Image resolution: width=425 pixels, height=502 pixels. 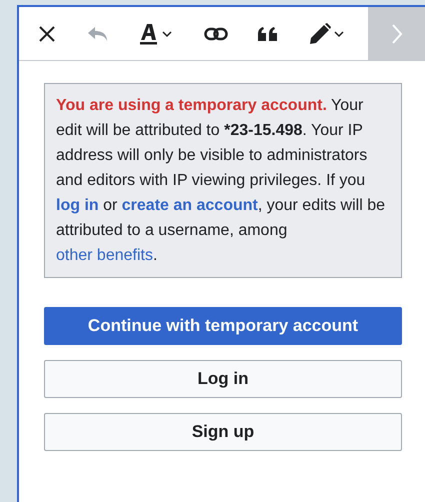 What do you see at coordinates (223, 326) in the screenshot?
I see `continue-button: Continue with temporary account` at bounding box center [223, 326].